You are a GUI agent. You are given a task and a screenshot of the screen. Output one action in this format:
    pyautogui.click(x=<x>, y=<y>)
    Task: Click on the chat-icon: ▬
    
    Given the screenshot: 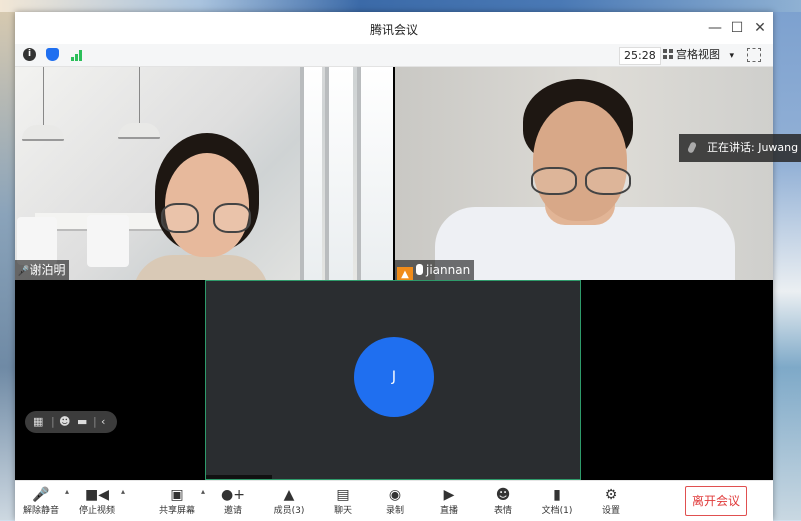 What is the action you would take?
    pyautogui.click(x=82, y=422)
    